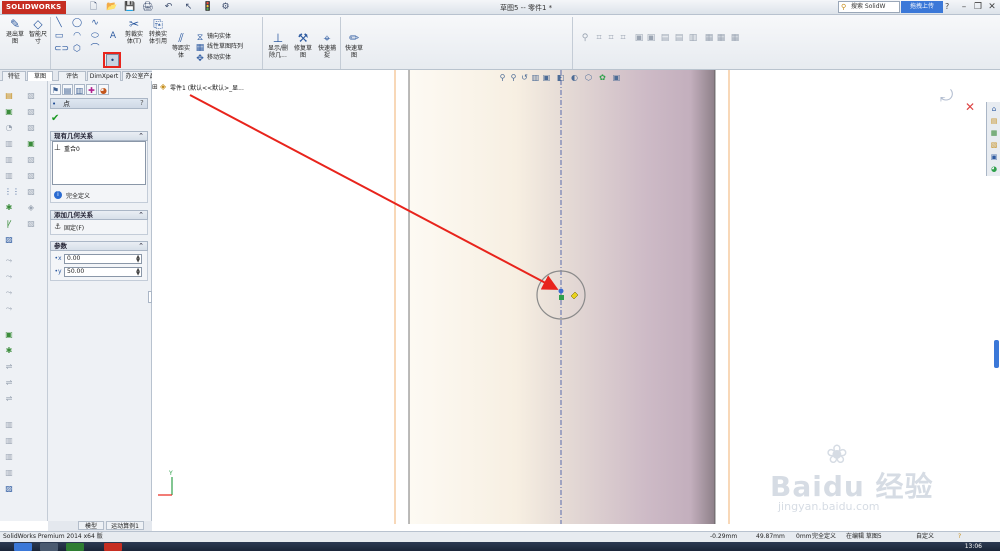  I want to click on tab-model: 模型, so click(91, 525).